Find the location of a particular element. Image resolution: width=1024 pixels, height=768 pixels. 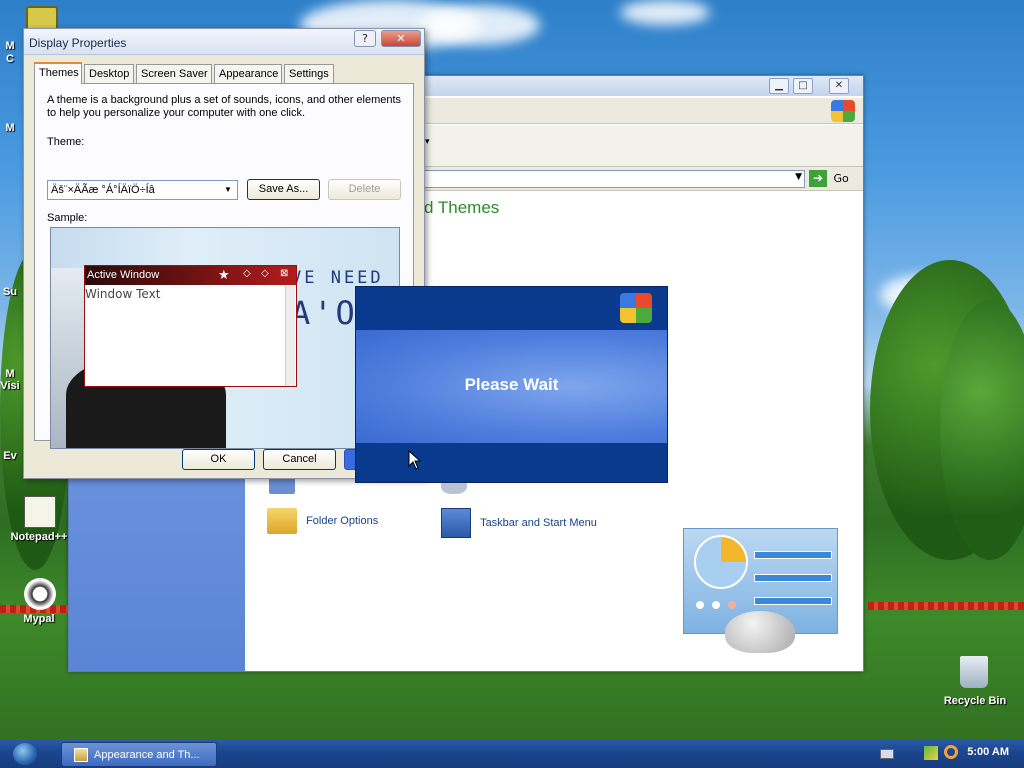

ok-button: OK is located at coordinates (218, 459).